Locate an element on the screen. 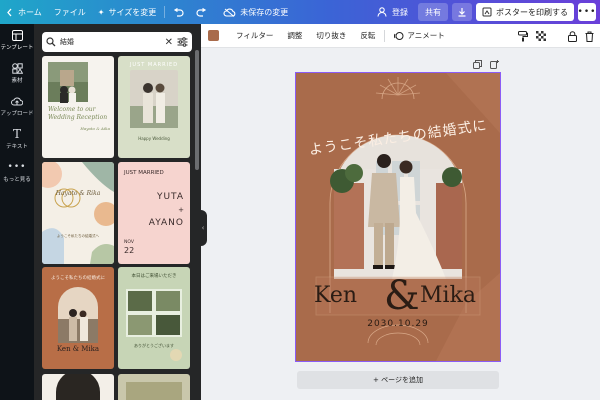 Image resolution: width=600 pixels, height=400 pixels. save-status-label: 未保存の変更 is located at coordinates (264, 12).